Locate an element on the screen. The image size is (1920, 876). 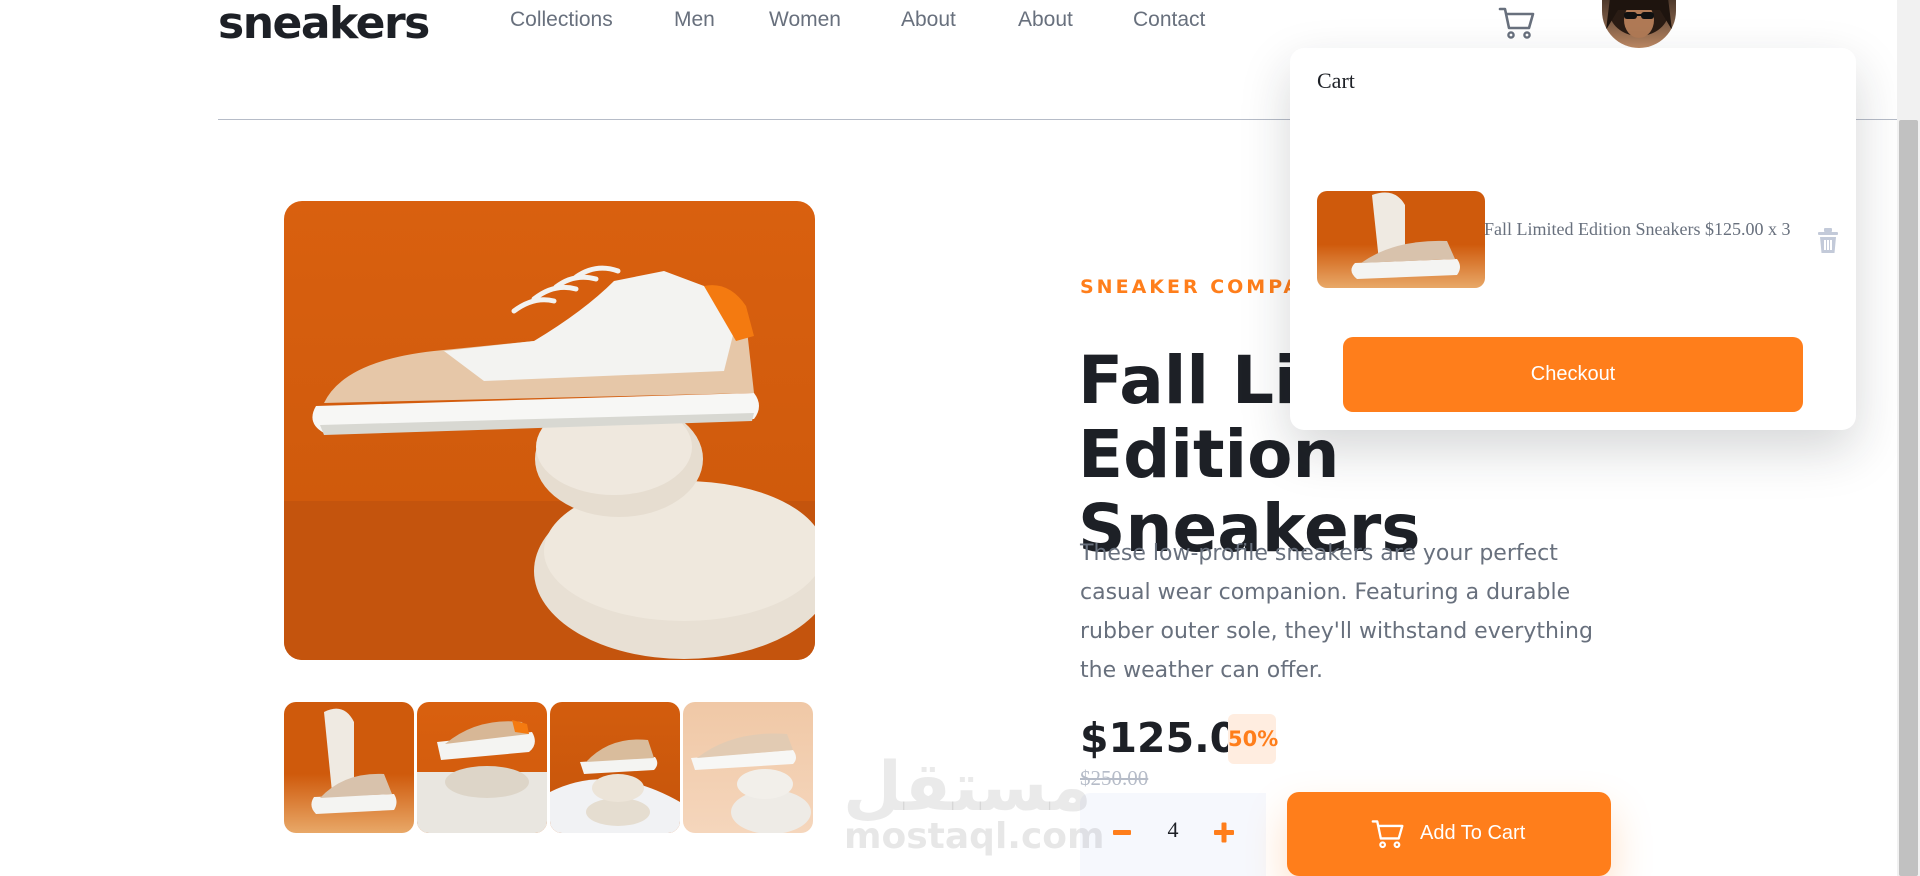
trash-icon is located at coordinates (1828, 240).